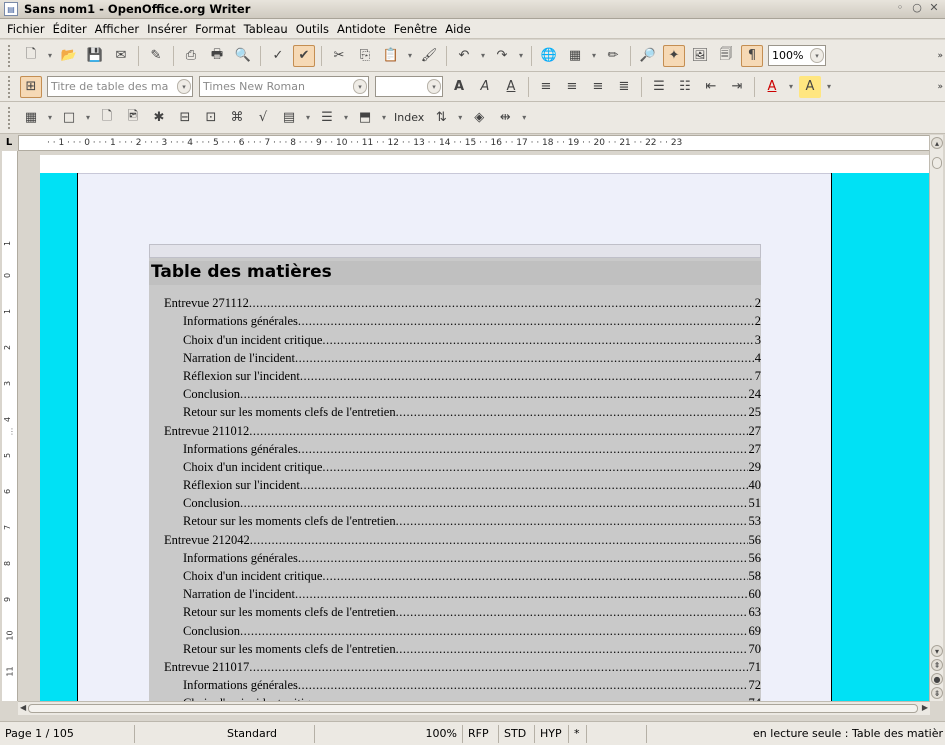 The height and width of the screenshot is (745, 945). I want to click on status-selection-mode: STD, so click(517, 733).